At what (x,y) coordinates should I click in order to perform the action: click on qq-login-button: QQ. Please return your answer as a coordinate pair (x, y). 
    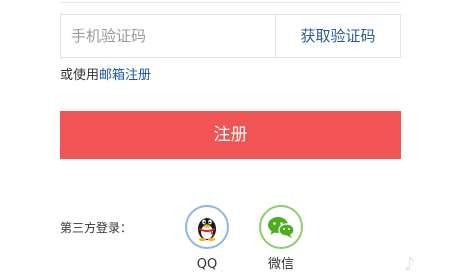
    Looking at the image, I should click on (207, 239).